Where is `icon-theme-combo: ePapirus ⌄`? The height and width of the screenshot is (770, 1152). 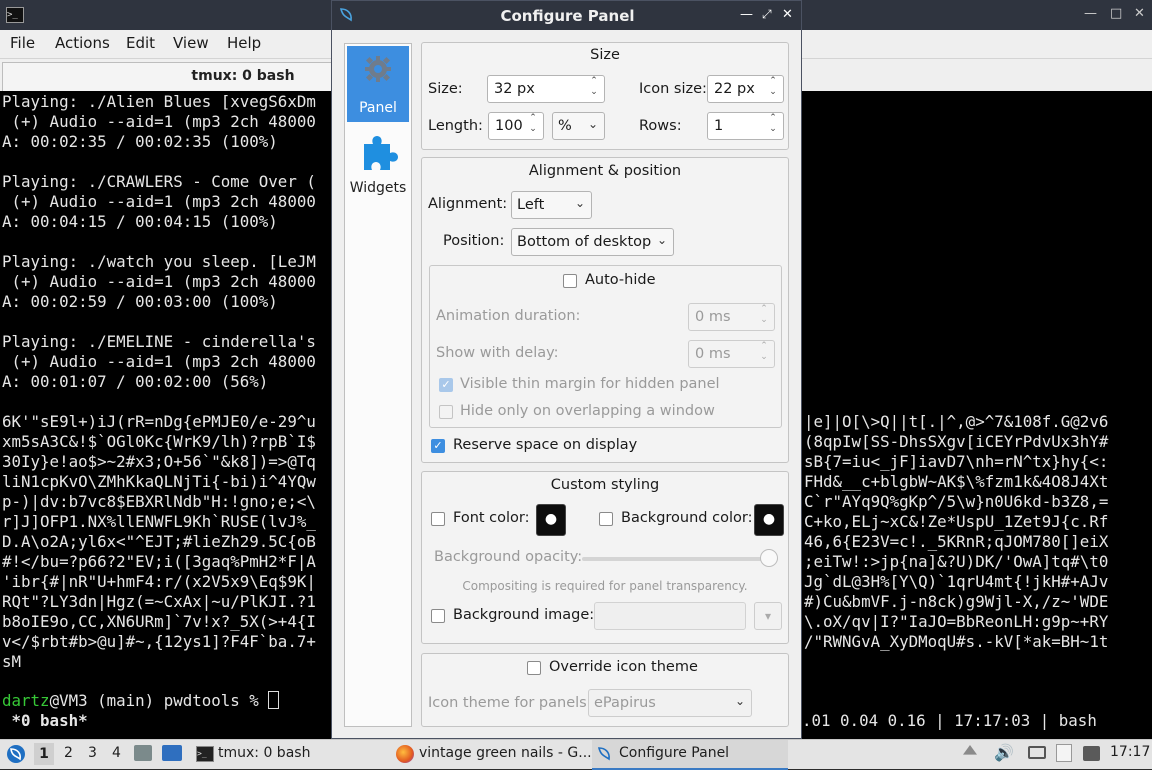 icon-theme-combo: ePapirus ⌄ is located at coordinates (670, 703).